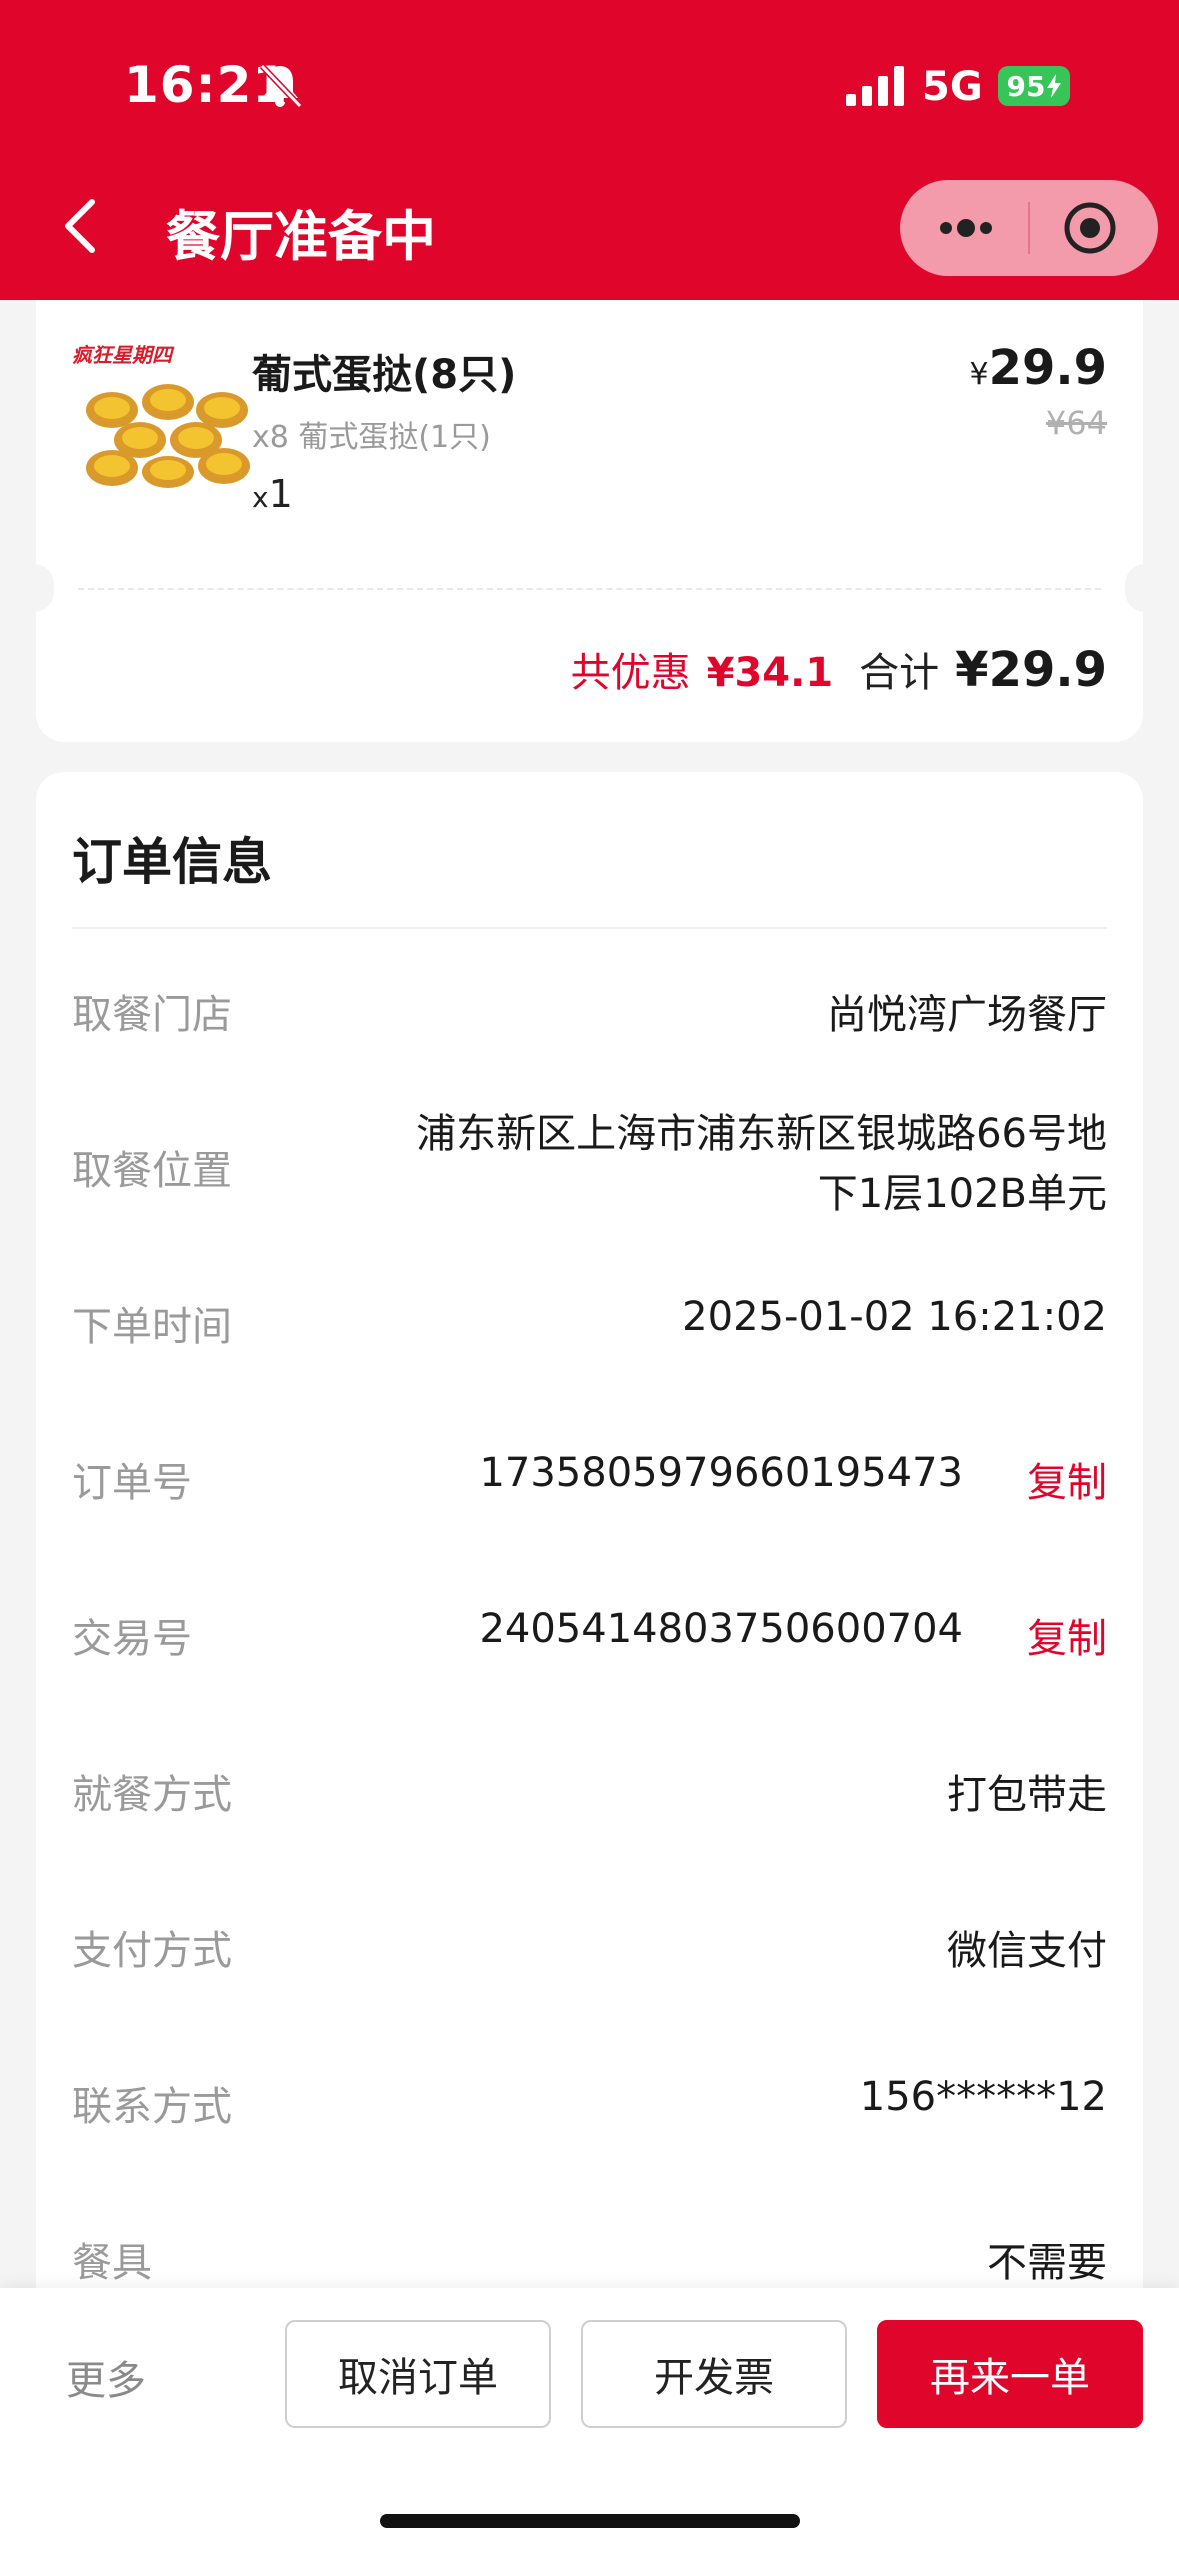 The width and height of the screenshot is (1179, 2556). I want to click on price-symbol: ¥, so click(979, 374).